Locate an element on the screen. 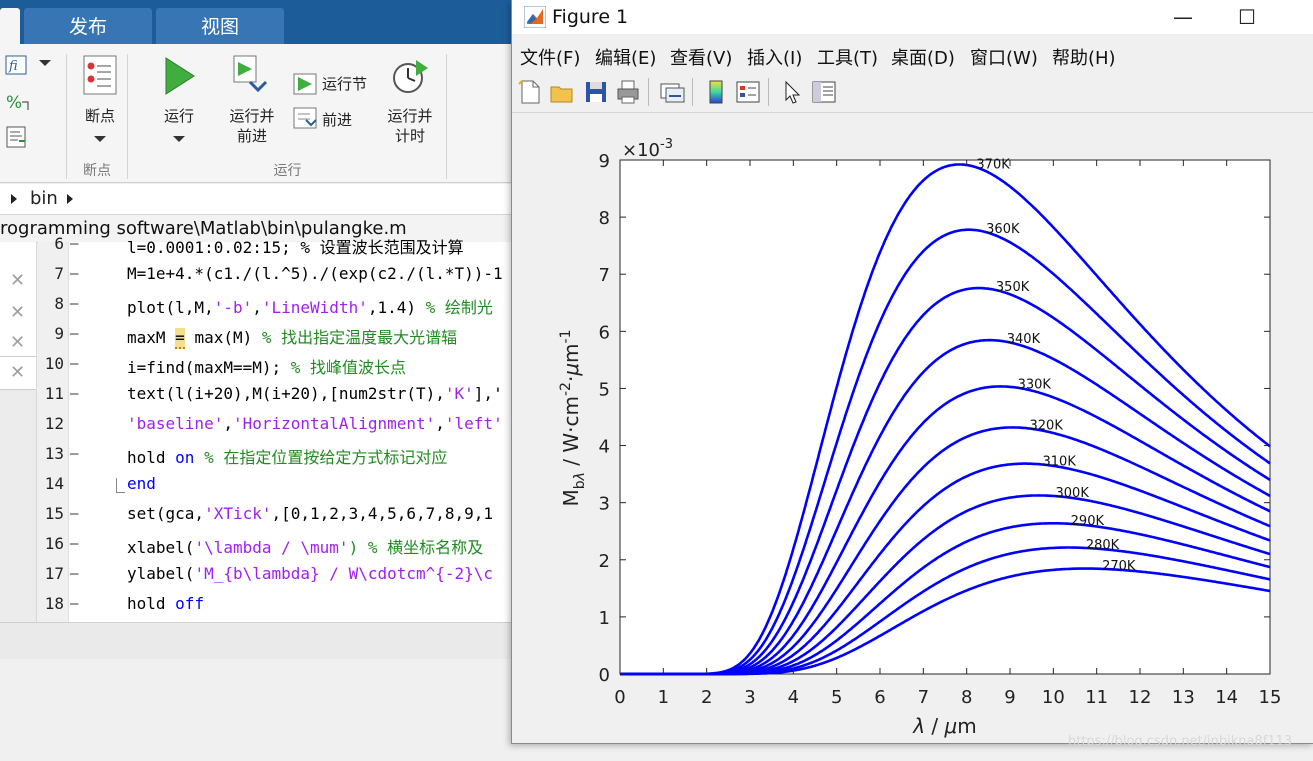 The image size is (1313, 761). legend-icon is located at coordinates (748, 92).